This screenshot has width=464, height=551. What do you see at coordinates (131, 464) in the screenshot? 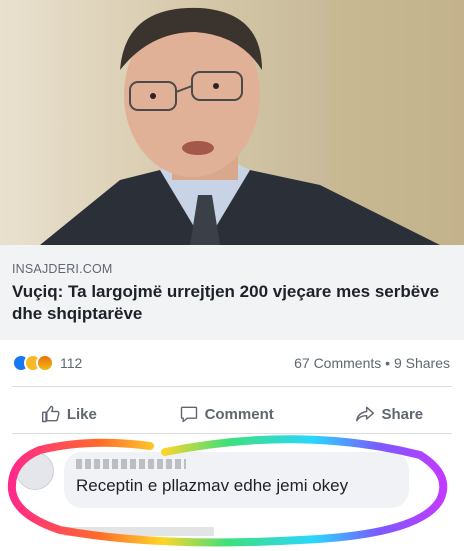
I see `commenter-name-redacted` at bounding box center [131, 464].